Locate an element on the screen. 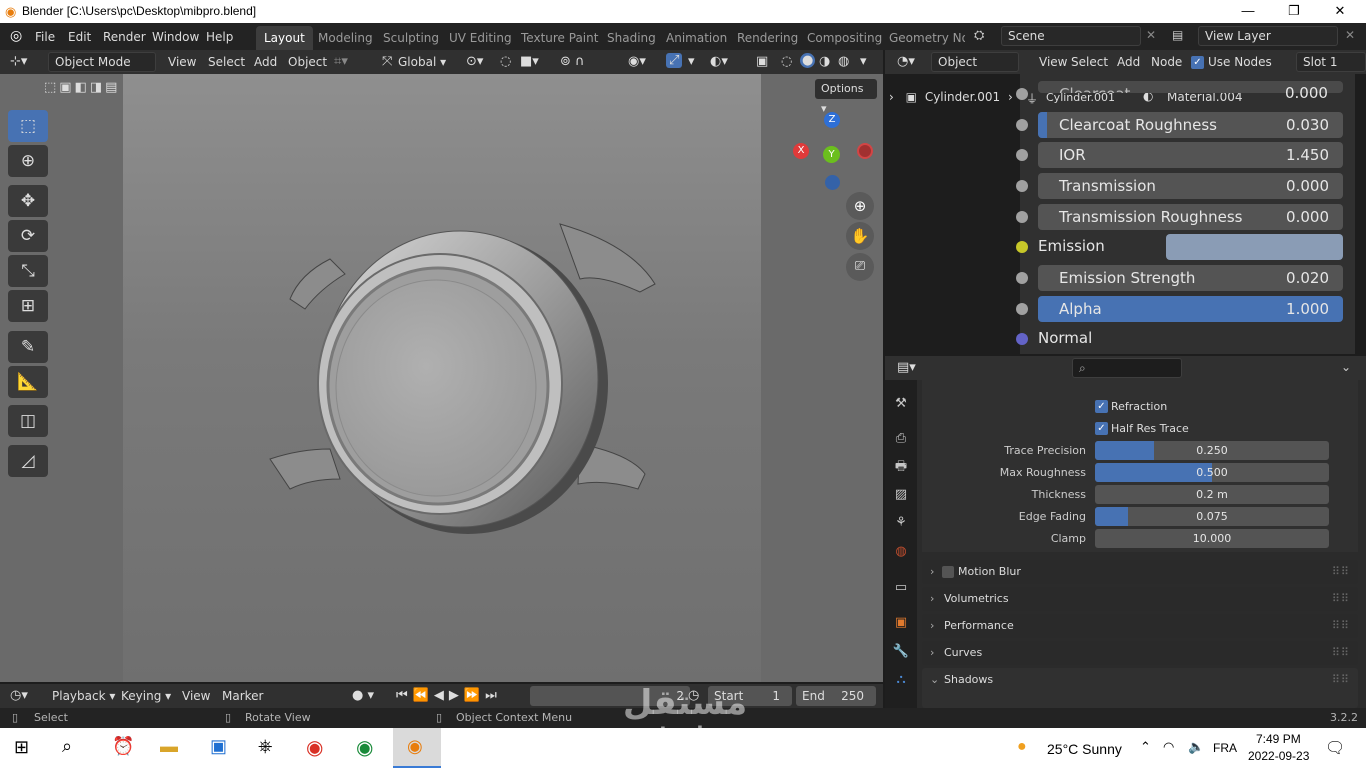 The height and width of the screenshot is (768, 1366). tool-scale: ⤡ is located at coordinates (28, 271).